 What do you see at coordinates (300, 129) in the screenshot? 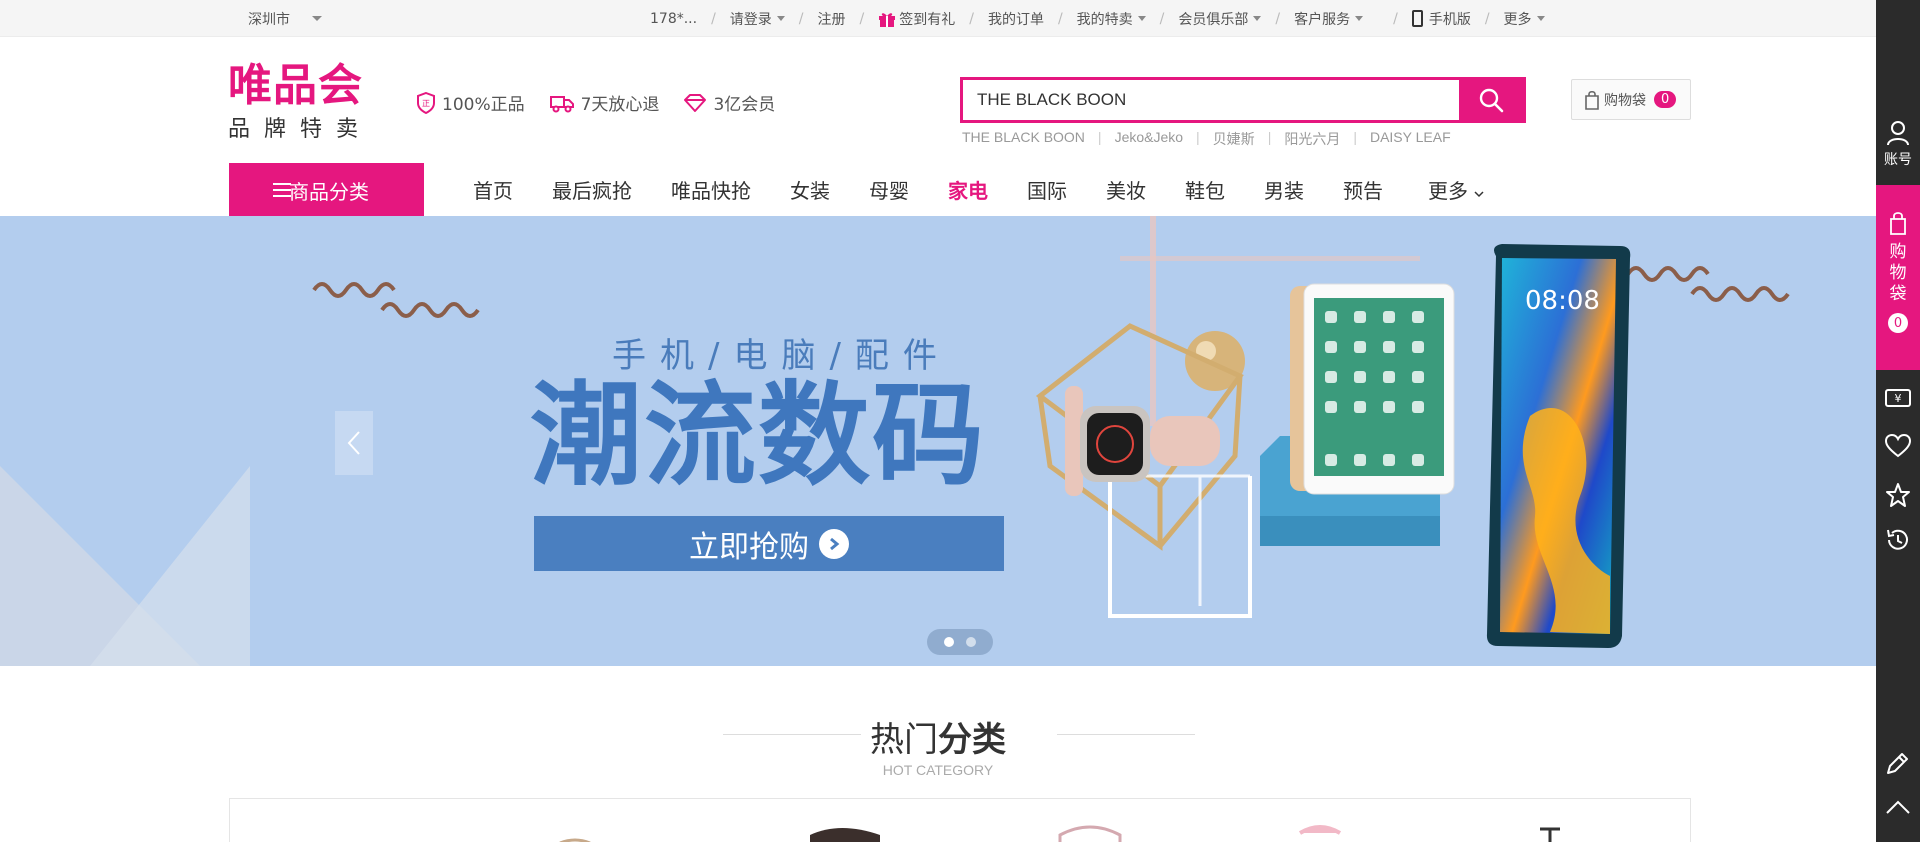
I see `logo-sub-text: 品牌特卖` at bounding box center [300, 129].